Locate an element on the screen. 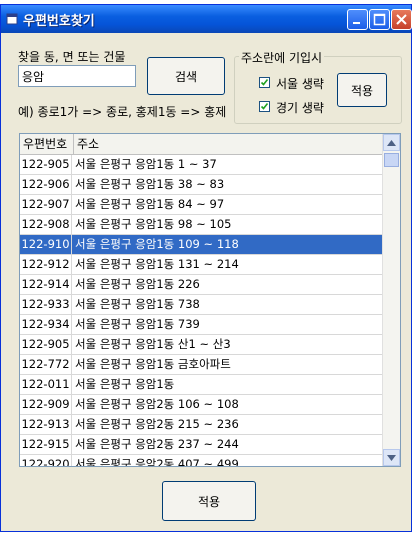 The image size is (420, 536). zip-cell: 122-909 is located at coordinates (46, 404).